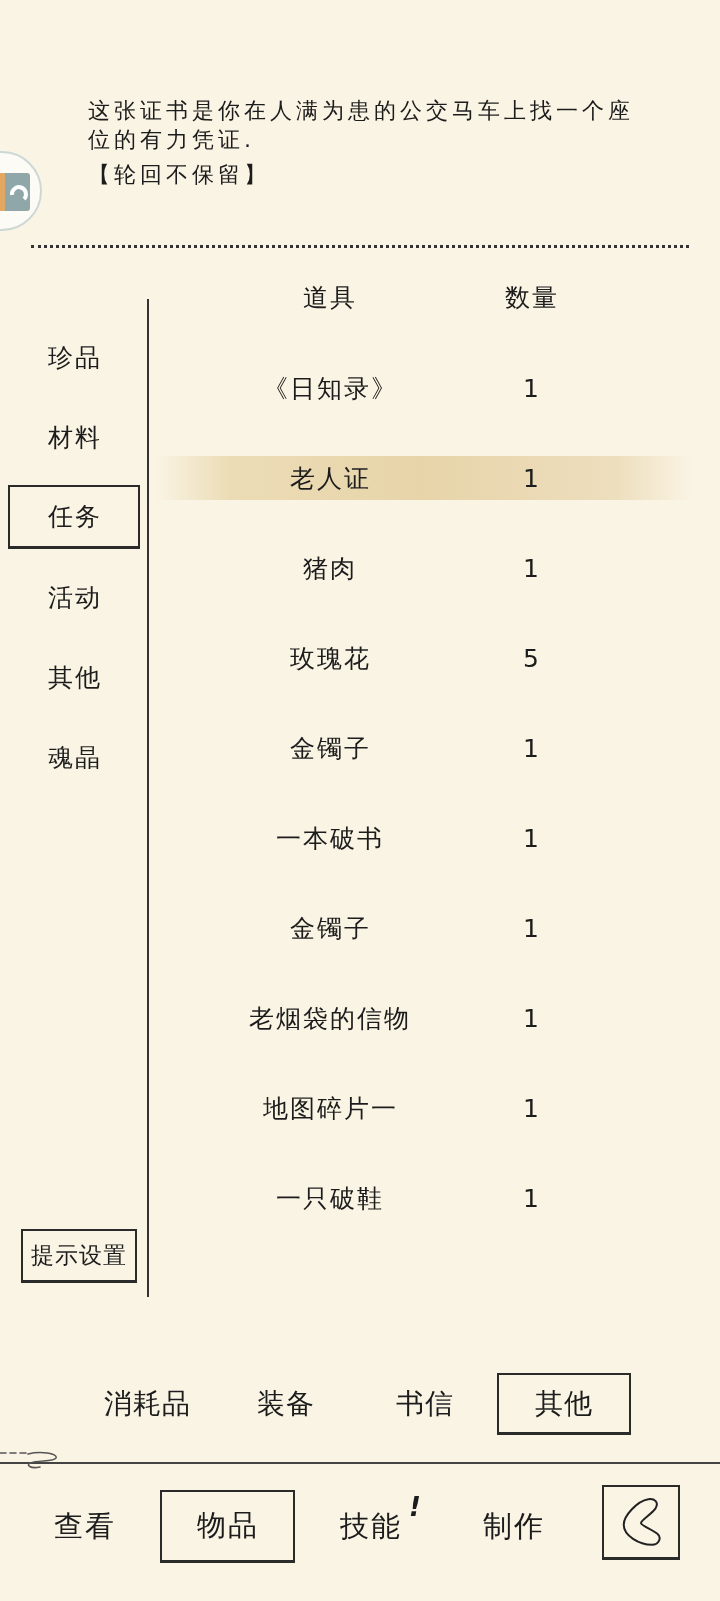 This screenshot has width=720, height=1601. What do you see at coordinates (147, 1404) in the screenshot?
I see `category-tab: 消耗品` at bounding box center [147, 1404].